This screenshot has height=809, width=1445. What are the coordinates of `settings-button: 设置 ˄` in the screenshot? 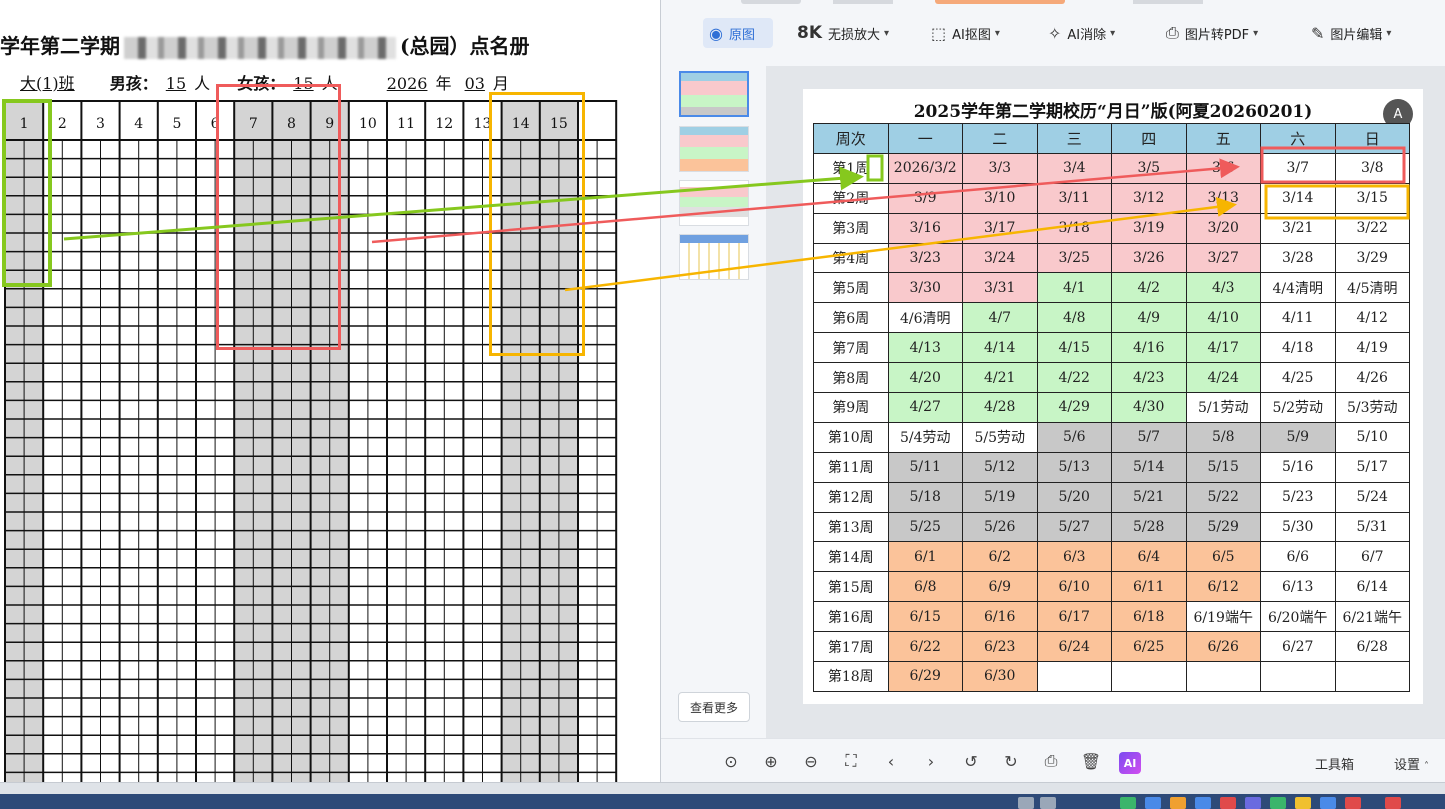 It's located at (1411, 763).